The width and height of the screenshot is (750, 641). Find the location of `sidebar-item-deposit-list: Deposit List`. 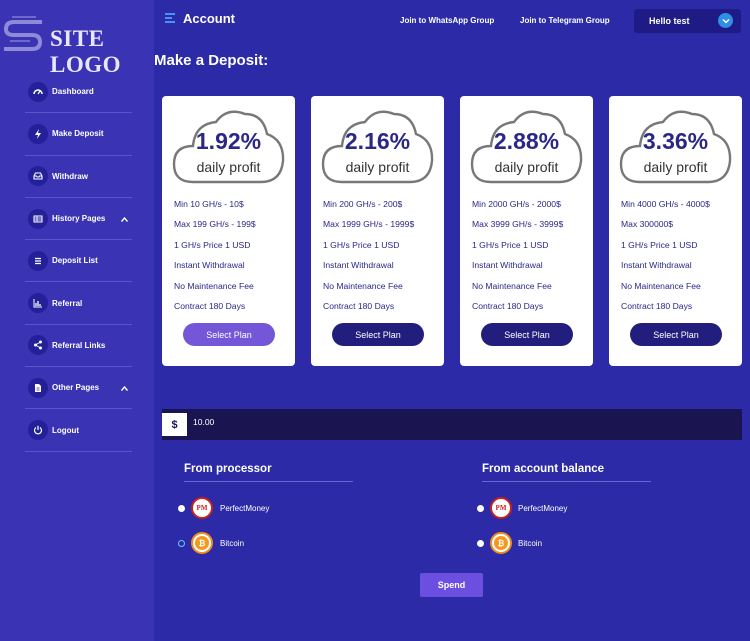

sidebar-item-deposit-list: Deposit List is located at coordinates (78, 261).